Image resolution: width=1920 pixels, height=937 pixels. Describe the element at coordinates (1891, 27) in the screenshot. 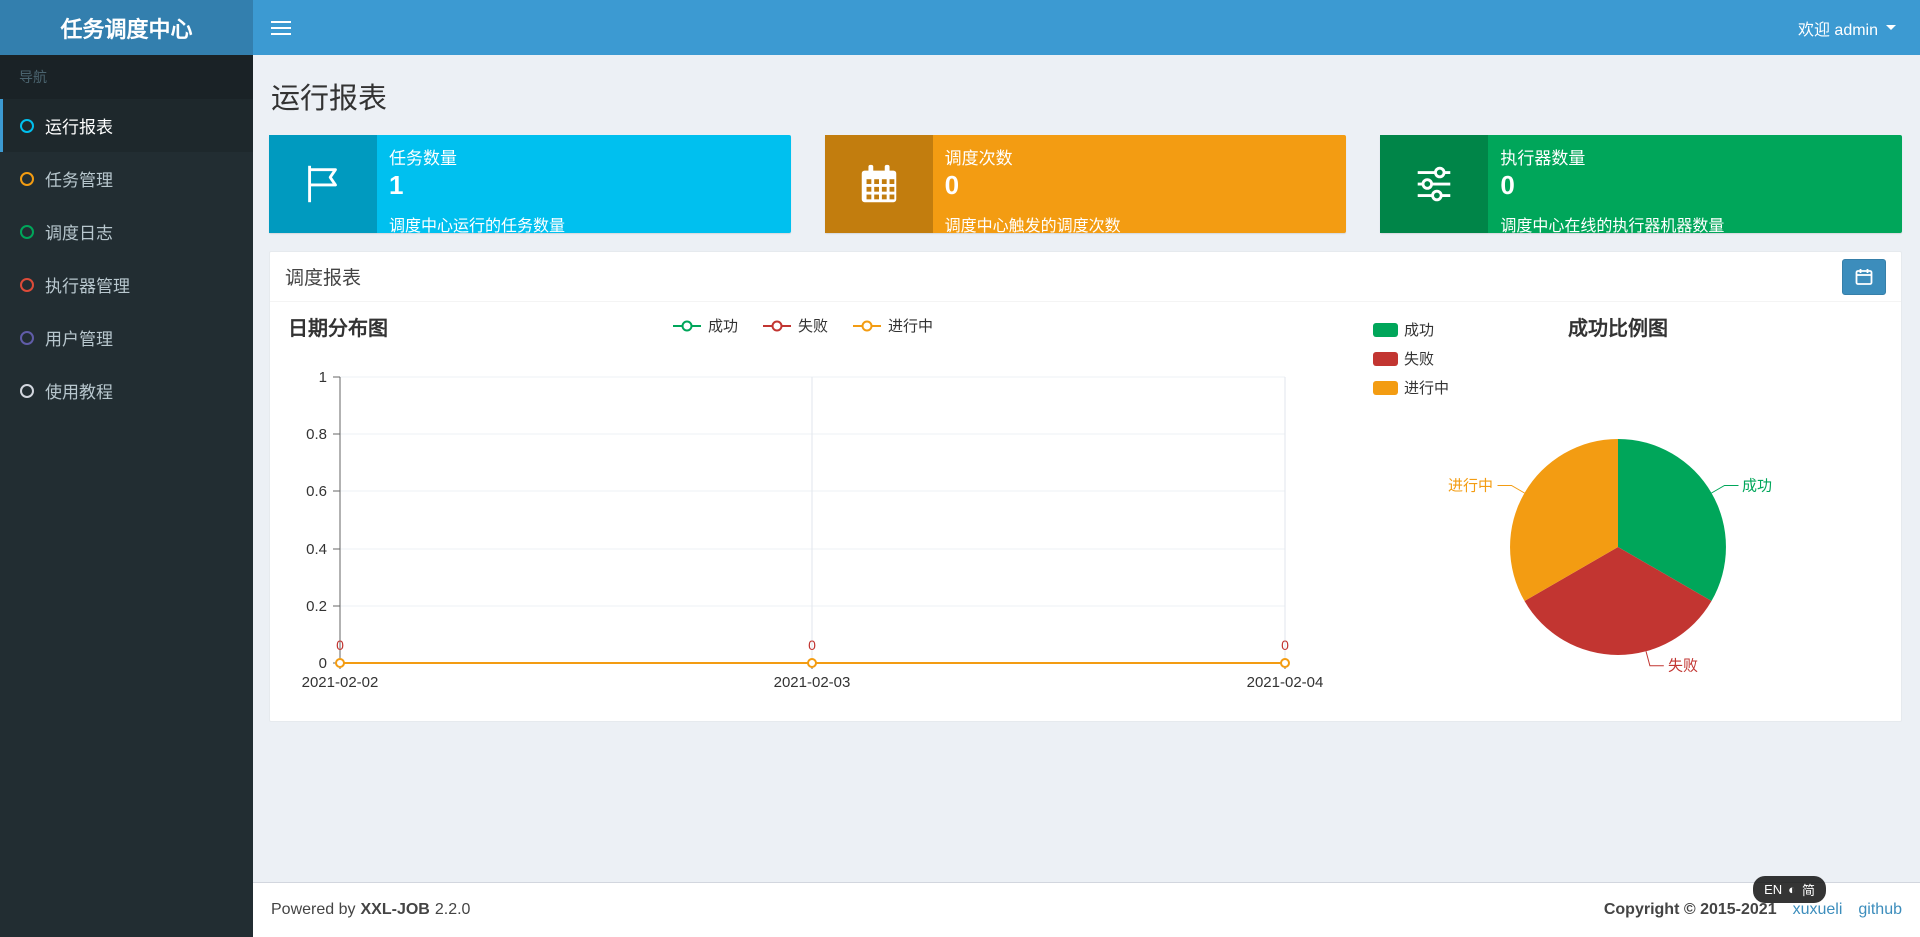

I see `caret-down-icon` at that location.